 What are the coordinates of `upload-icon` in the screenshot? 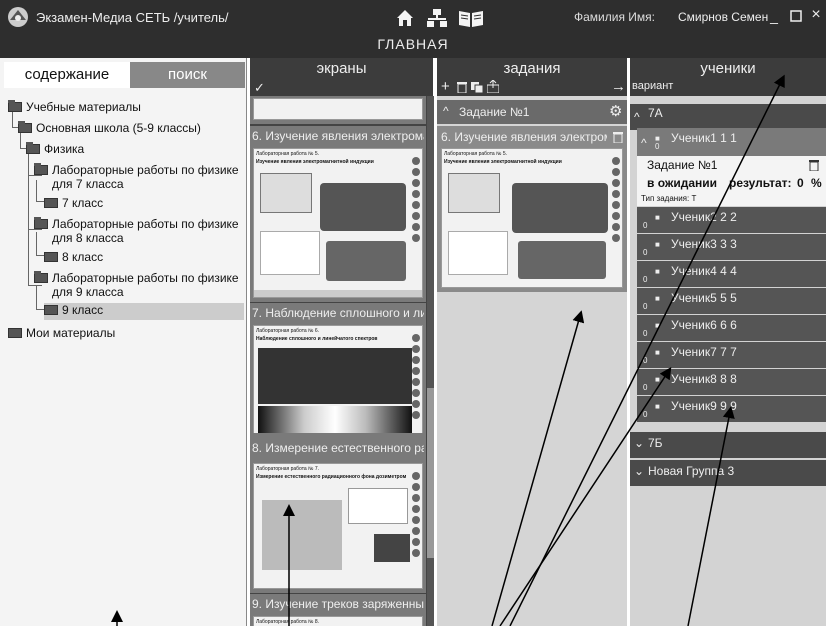 It's located at (493, 86).